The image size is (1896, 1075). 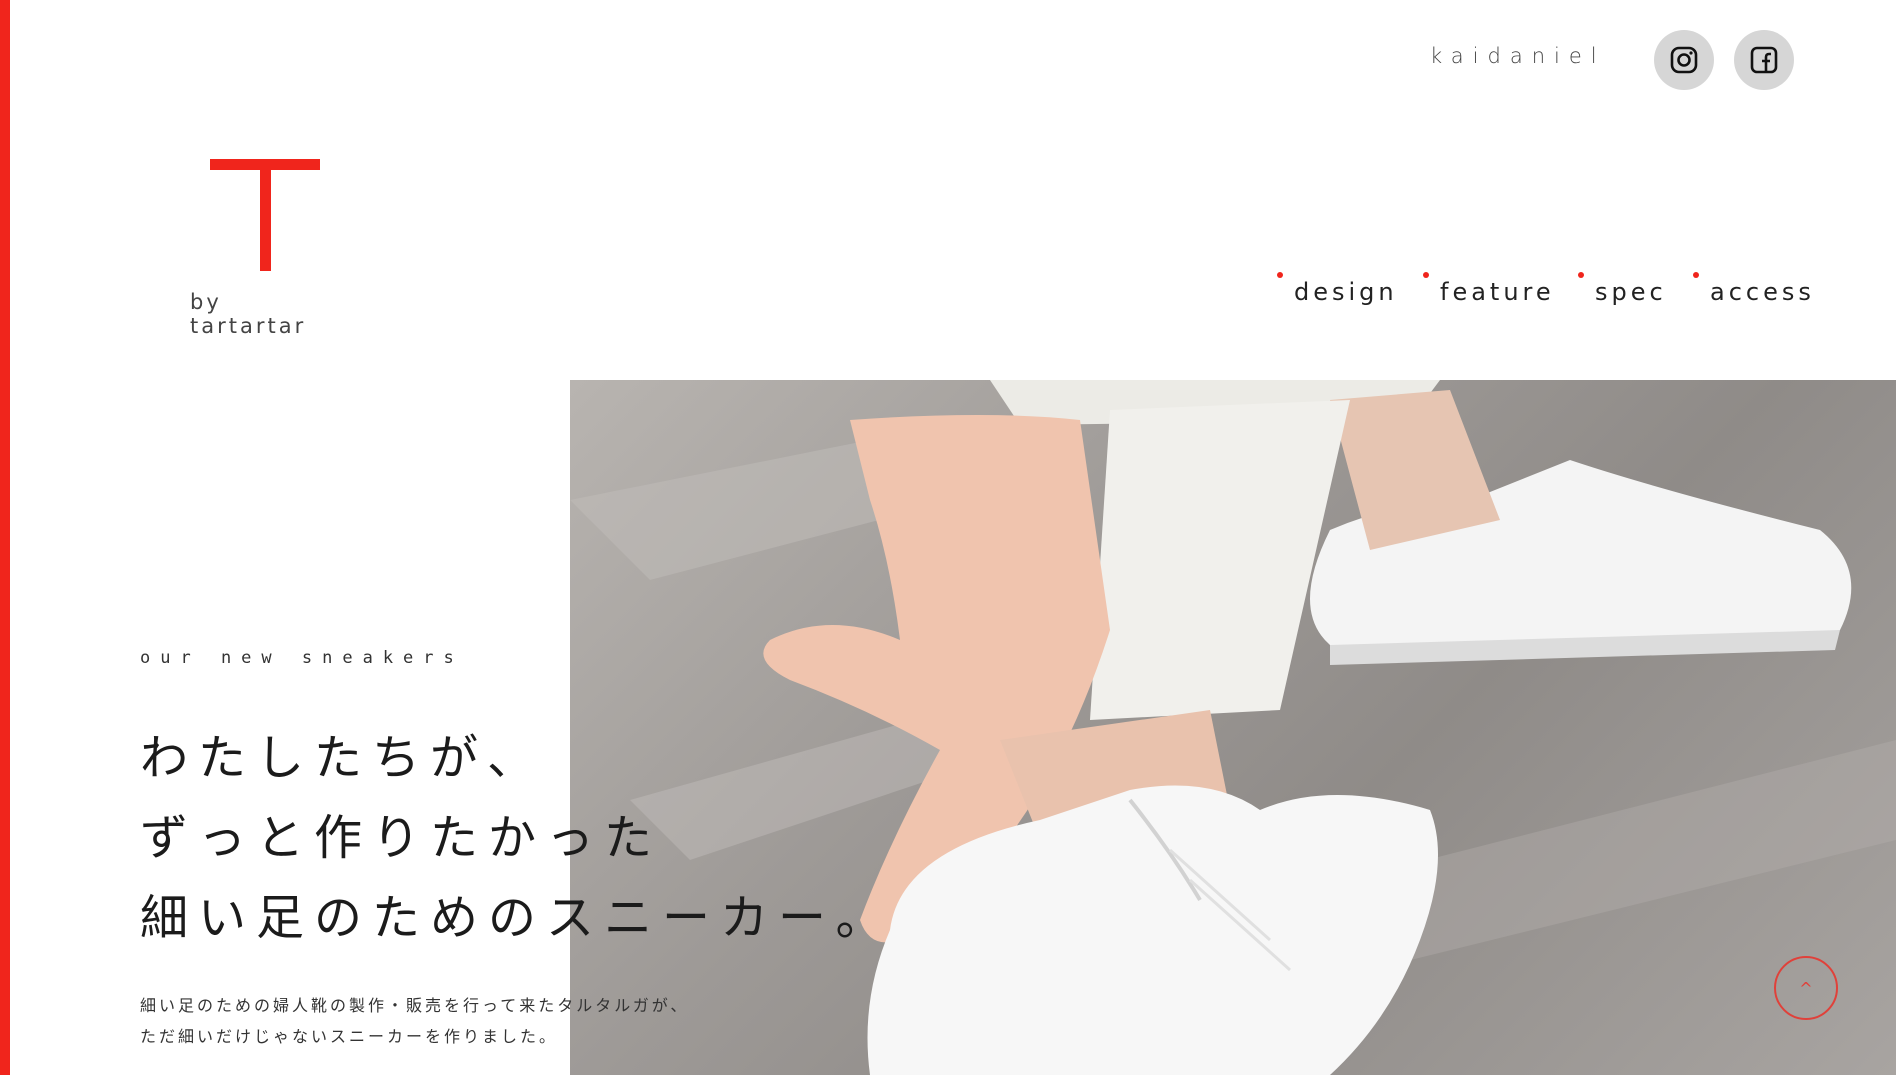 I want to click on facebook-button, so click(x=1764, y=60).